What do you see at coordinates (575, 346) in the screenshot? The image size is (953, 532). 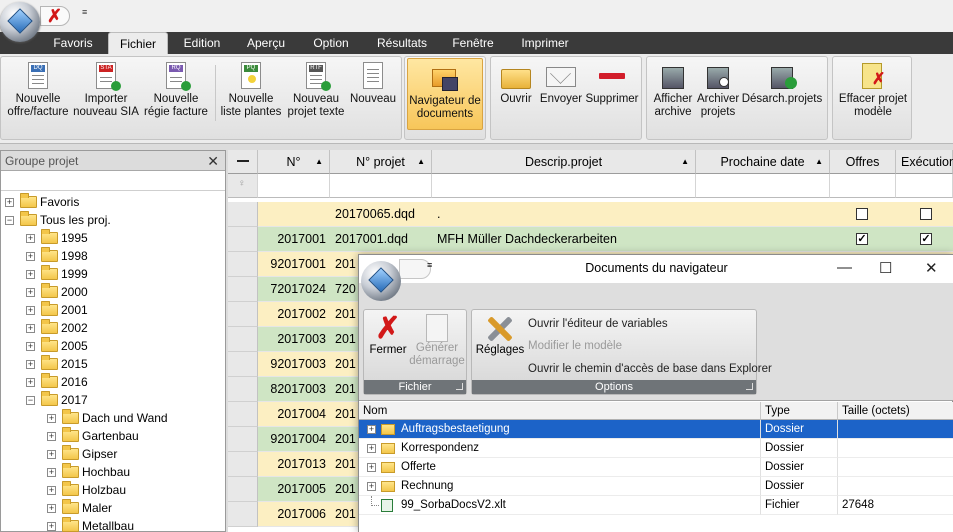 I see `edit-template-link: Modifier le modèle` at bounding box center [575, 346].